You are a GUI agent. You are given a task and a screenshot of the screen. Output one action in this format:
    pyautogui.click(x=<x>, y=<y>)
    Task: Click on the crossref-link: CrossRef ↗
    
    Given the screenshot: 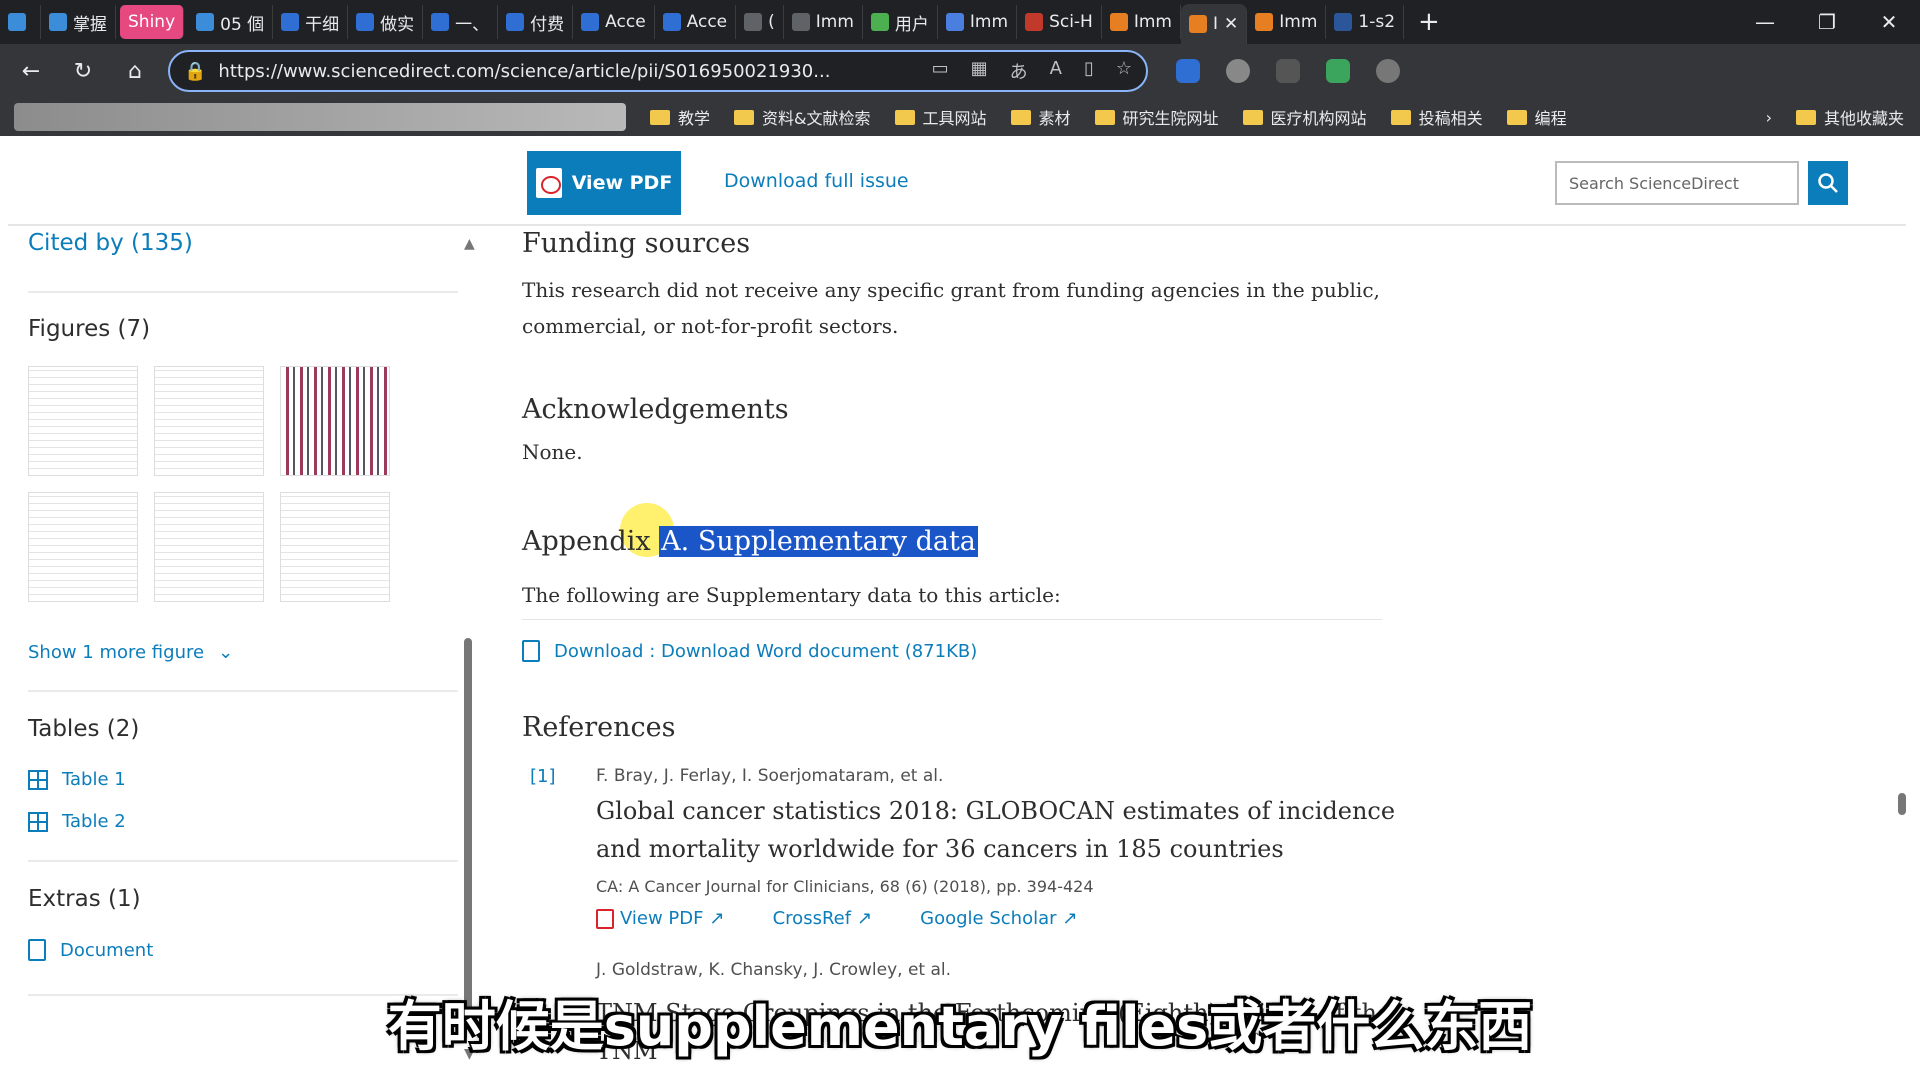 What is the action you would take?
    pyautogui.click(x=823, y=918)
    